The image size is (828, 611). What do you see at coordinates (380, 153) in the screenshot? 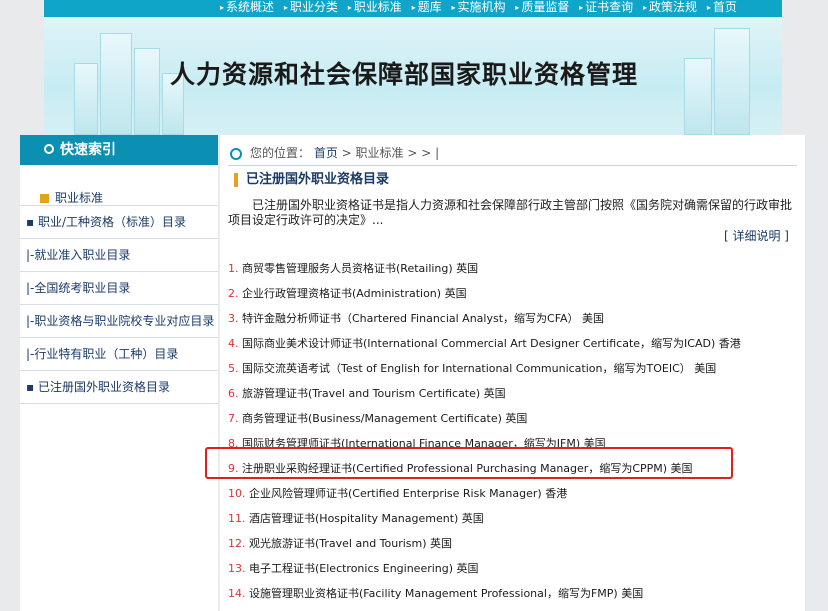
I see `breadcrumb-current: 职业标准` at bounding box center [380, 153].